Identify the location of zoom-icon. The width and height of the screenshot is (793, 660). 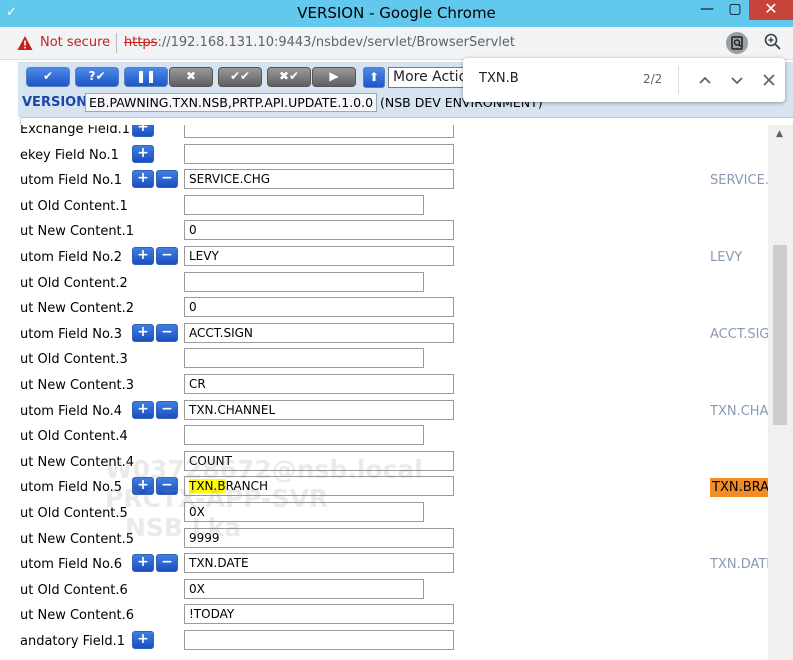
(773, 42).